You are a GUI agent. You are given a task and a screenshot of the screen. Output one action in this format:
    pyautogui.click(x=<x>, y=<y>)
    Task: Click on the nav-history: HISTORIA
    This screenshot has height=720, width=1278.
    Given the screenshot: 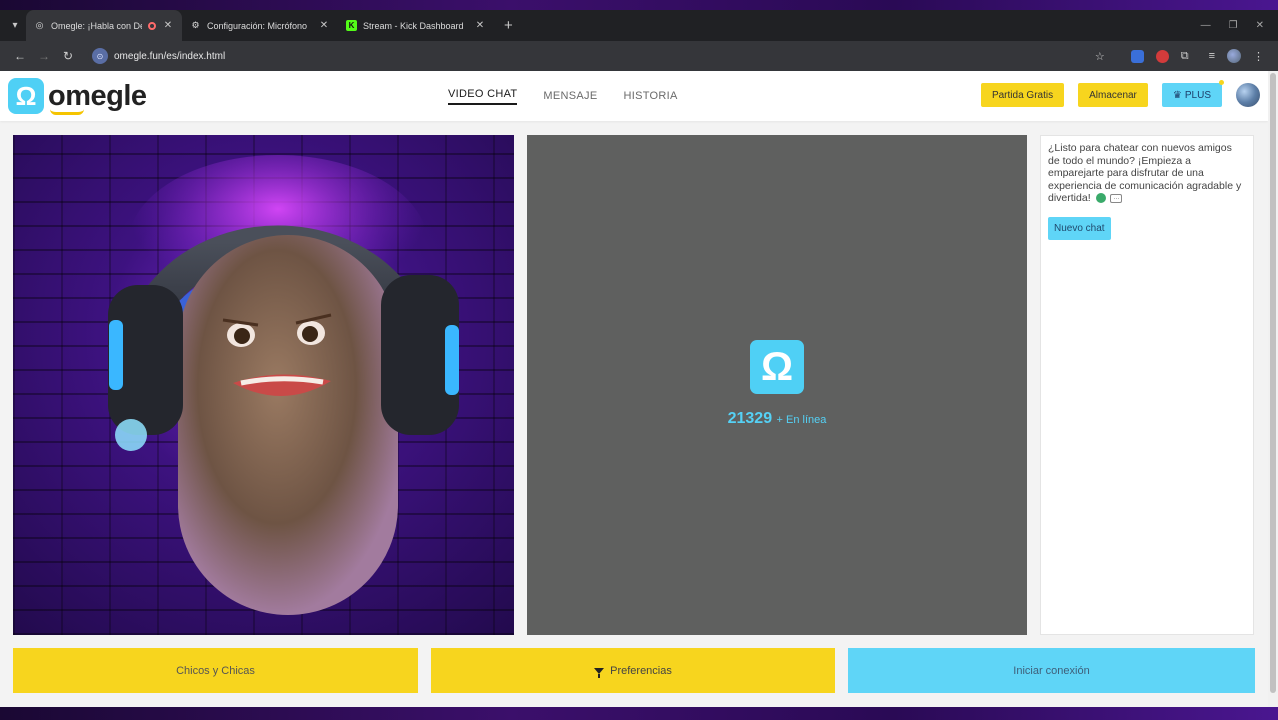 What is the action you would take?
    pyautogui.click(x=650, y=96)
    